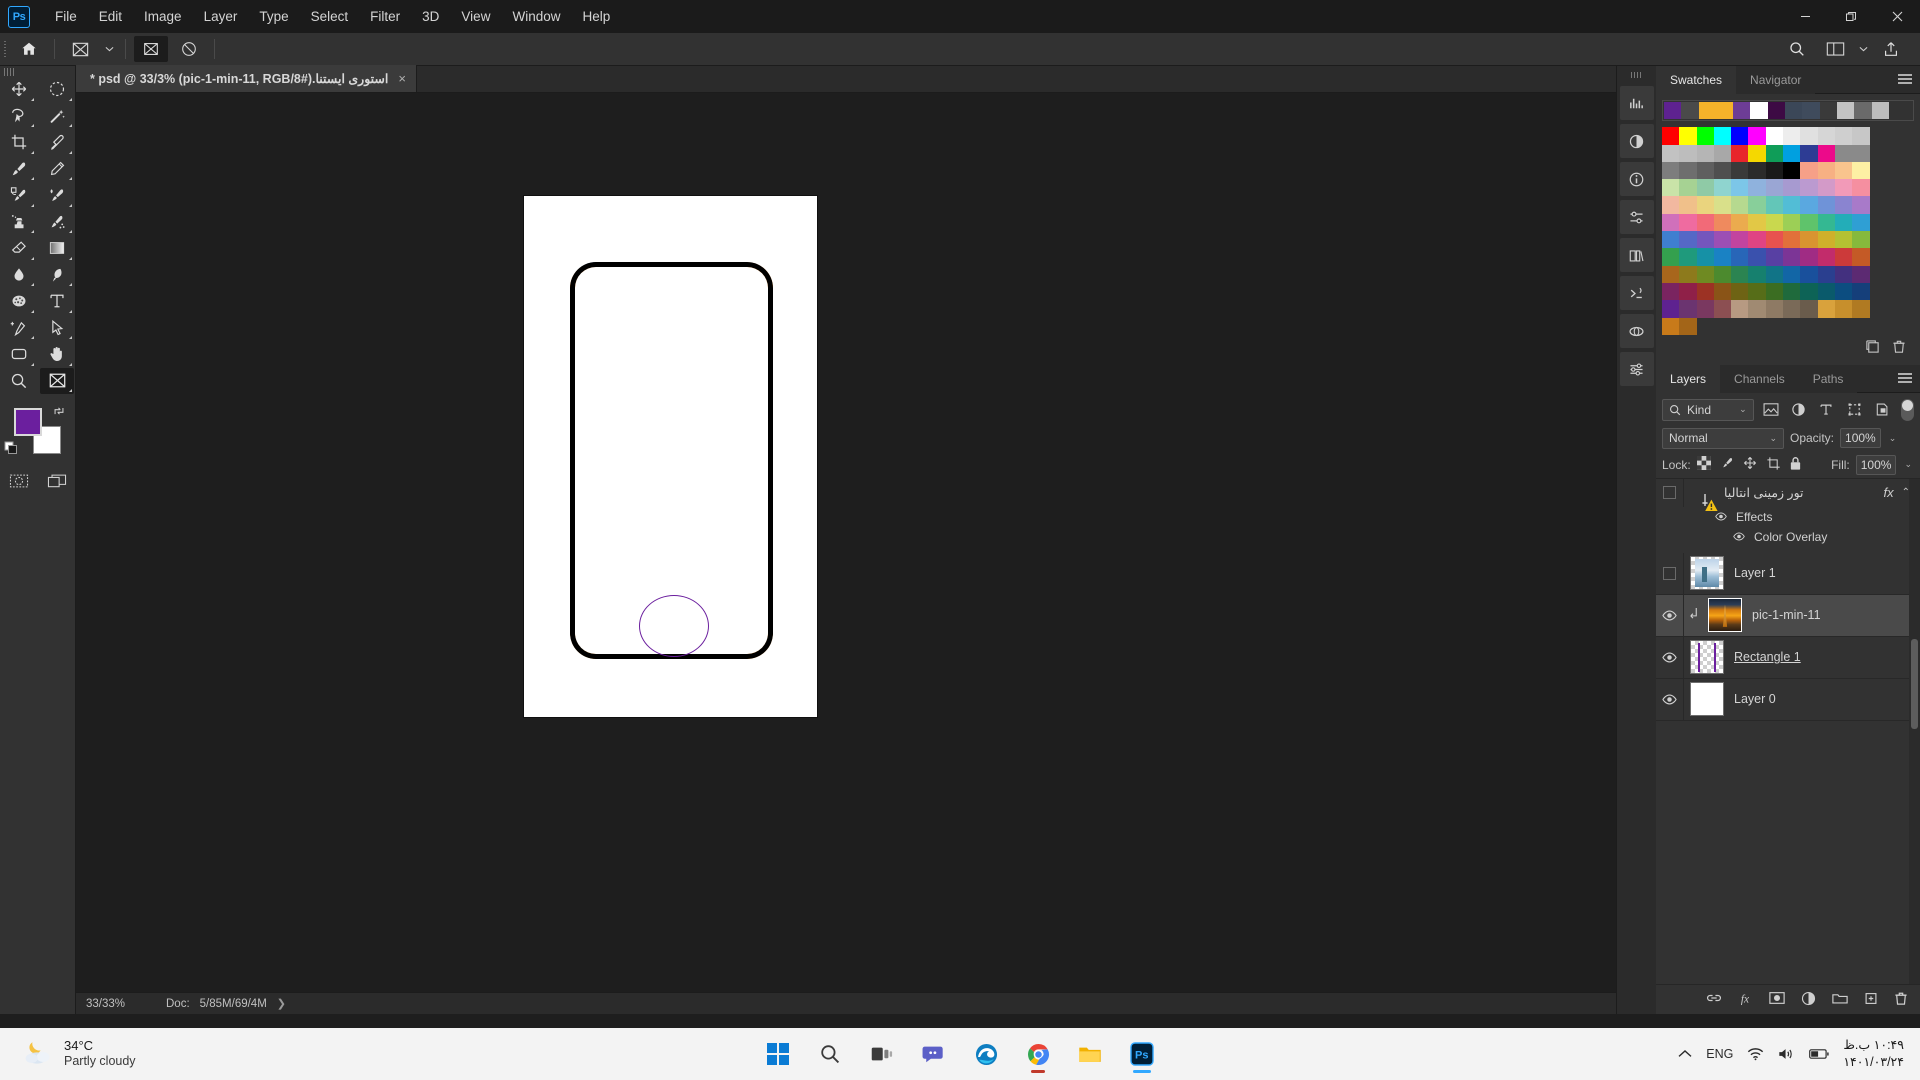  I want to click on close-icon: ×, so click(402, 78).